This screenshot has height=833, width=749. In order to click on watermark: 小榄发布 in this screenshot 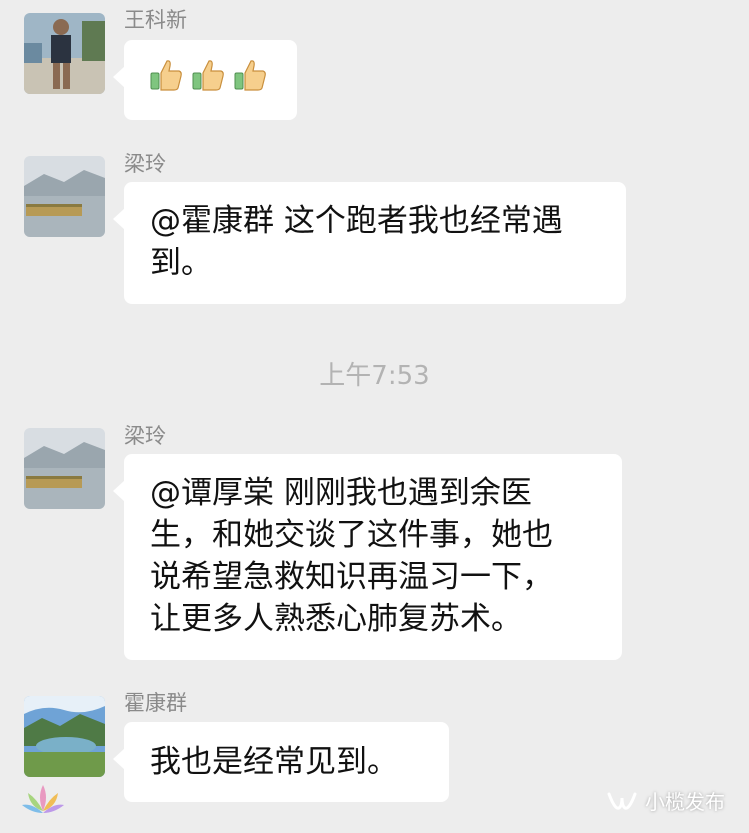, I will do `click(666, 800)`.